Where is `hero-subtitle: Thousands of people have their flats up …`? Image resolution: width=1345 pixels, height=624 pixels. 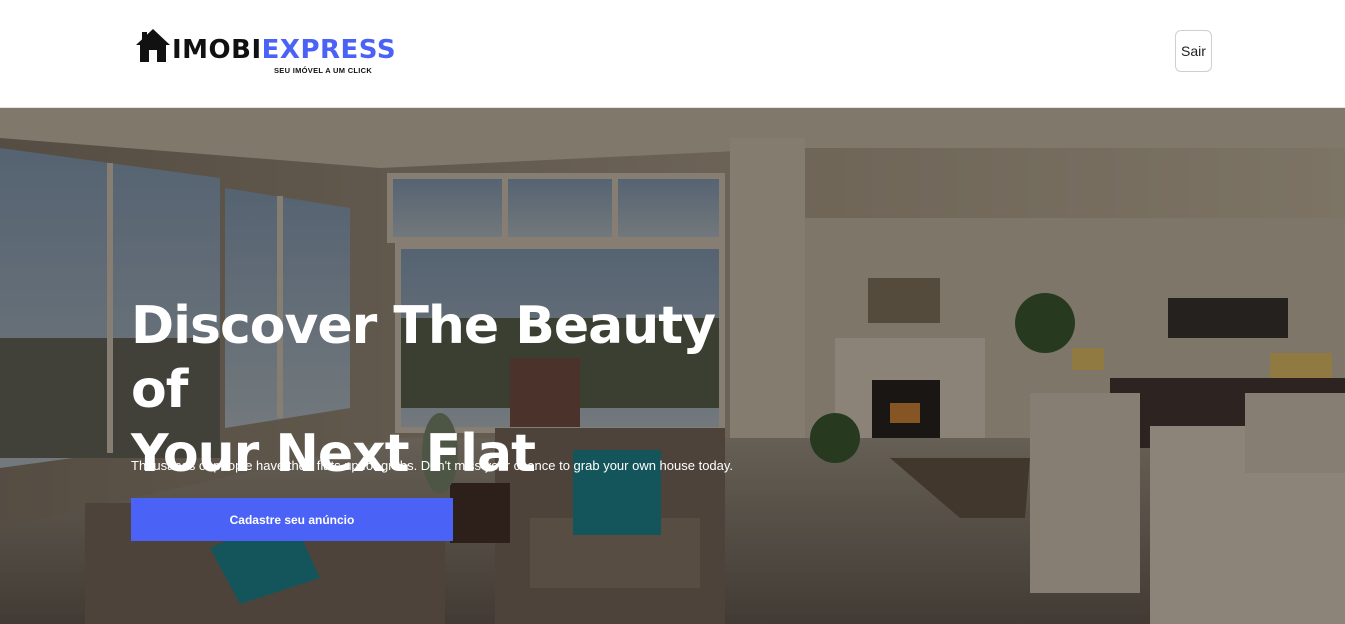 hero-subtitle: Thousands of people have their flats up … is located at coordinates (432, 465).